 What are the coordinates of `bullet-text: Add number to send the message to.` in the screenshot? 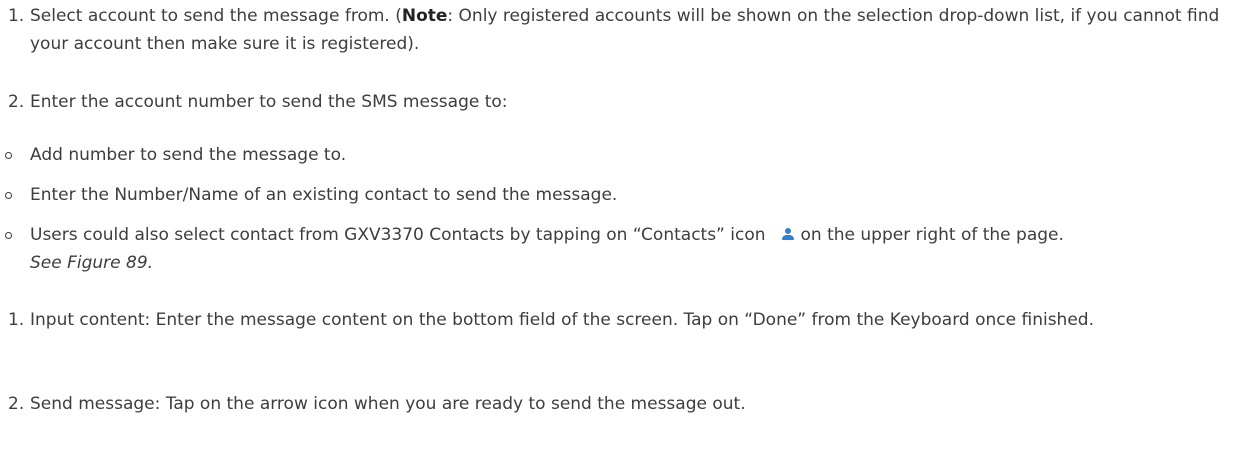 It's located at (188, 155).